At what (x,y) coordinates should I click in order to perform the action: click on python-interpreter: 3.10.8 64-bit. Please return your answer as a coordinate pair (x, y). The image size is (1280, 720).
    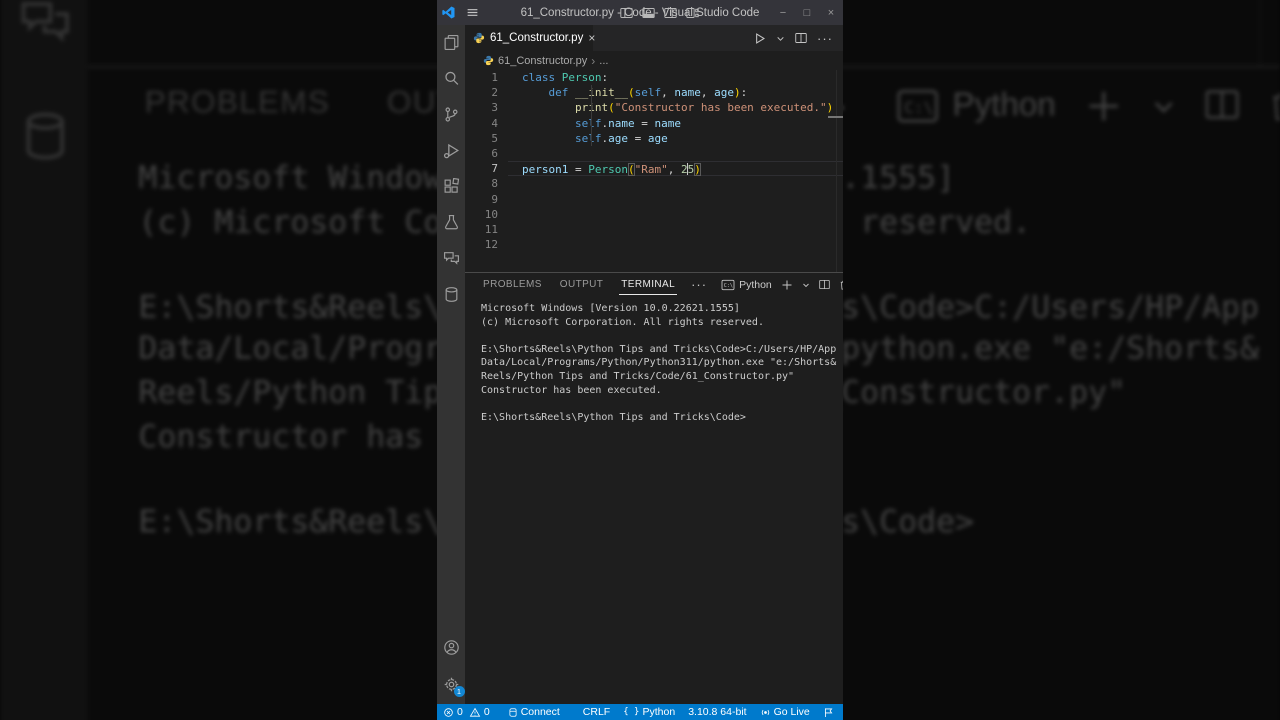
    Looking at the image, I should click on (717, 712).